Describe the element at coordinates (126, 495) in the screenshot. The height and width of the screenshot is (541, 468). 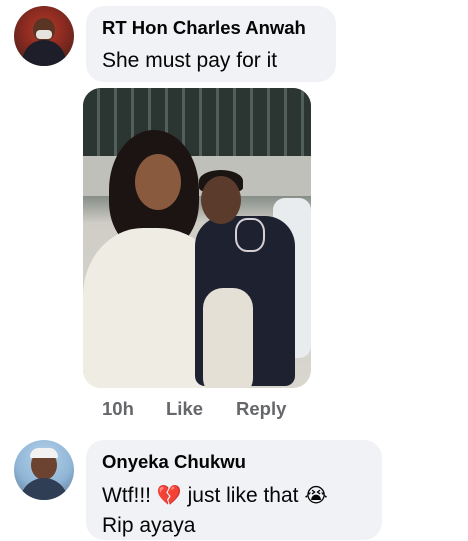
I see `comment-text-start: Wtf!!!` at that location.